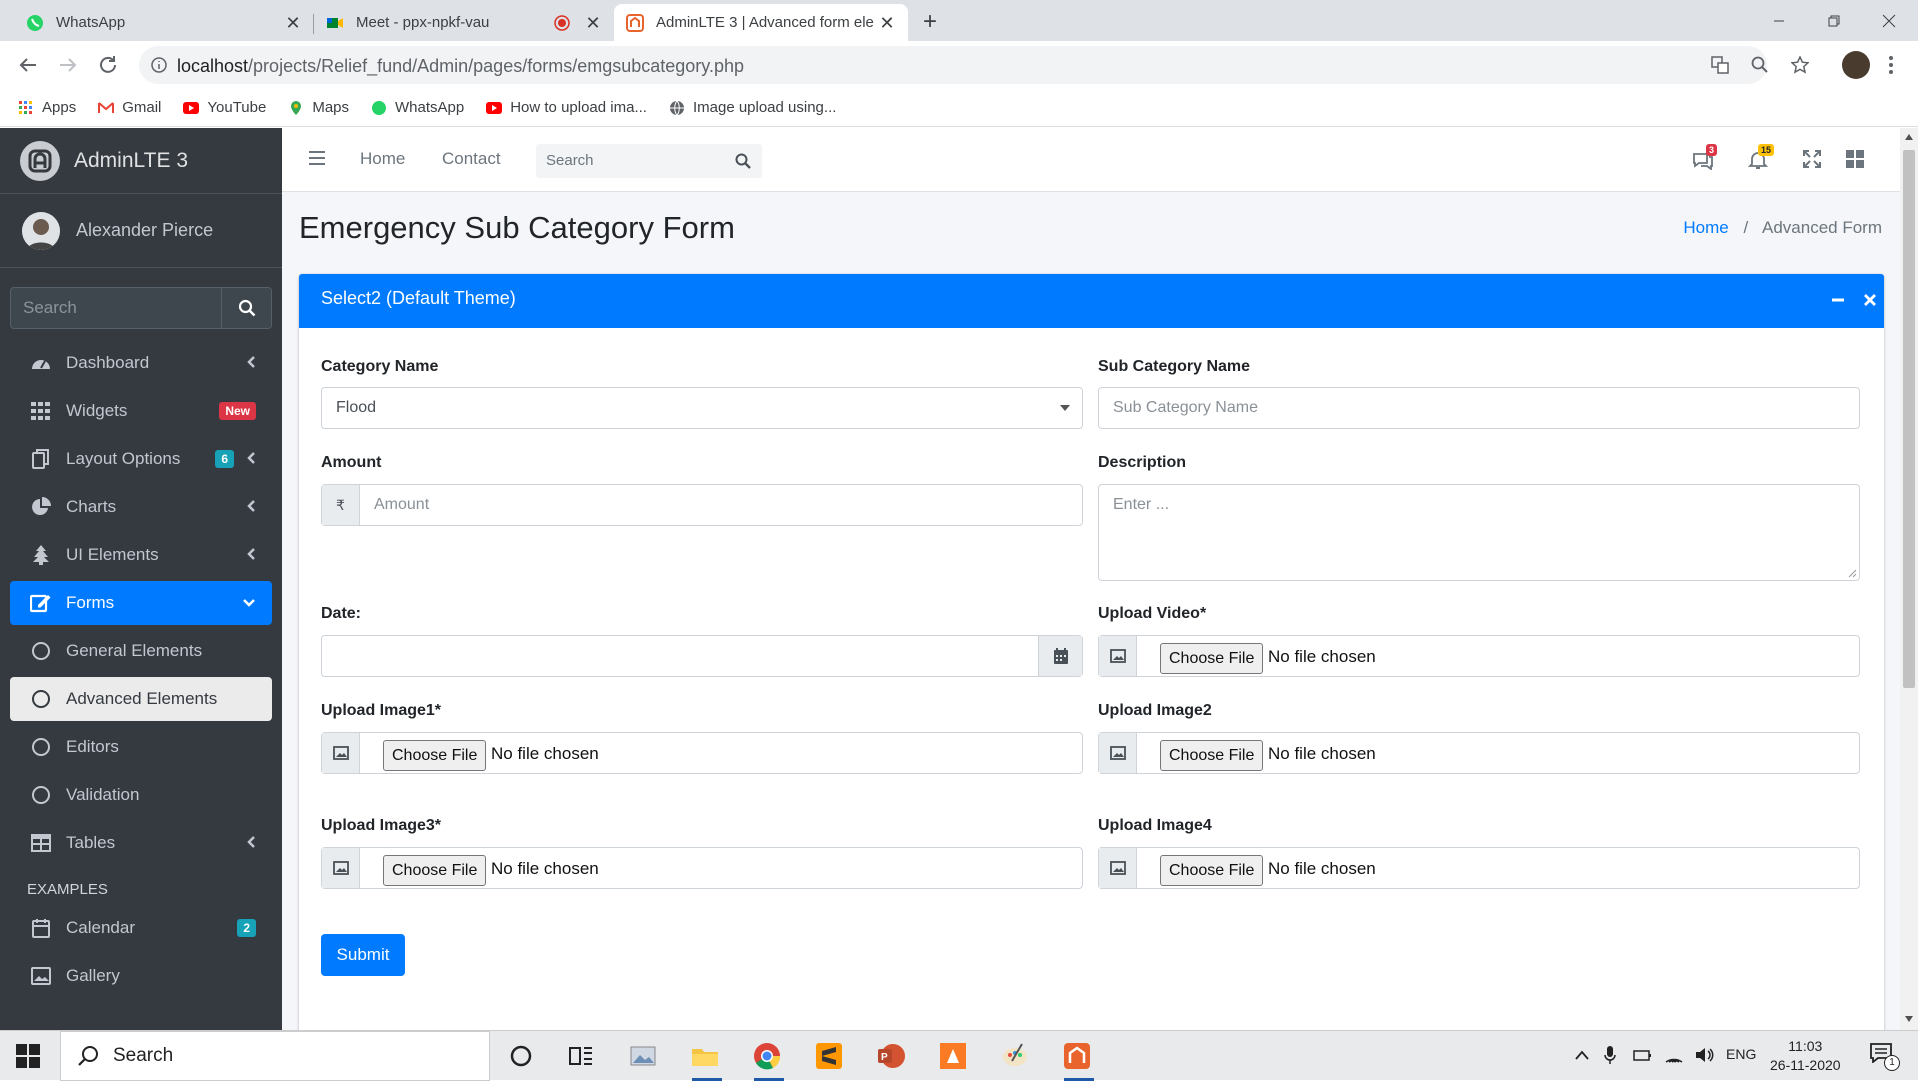 This screenshot has height=1081, width=1918. I want to click on amount-input: ₹ Amount, so click(702, 505).